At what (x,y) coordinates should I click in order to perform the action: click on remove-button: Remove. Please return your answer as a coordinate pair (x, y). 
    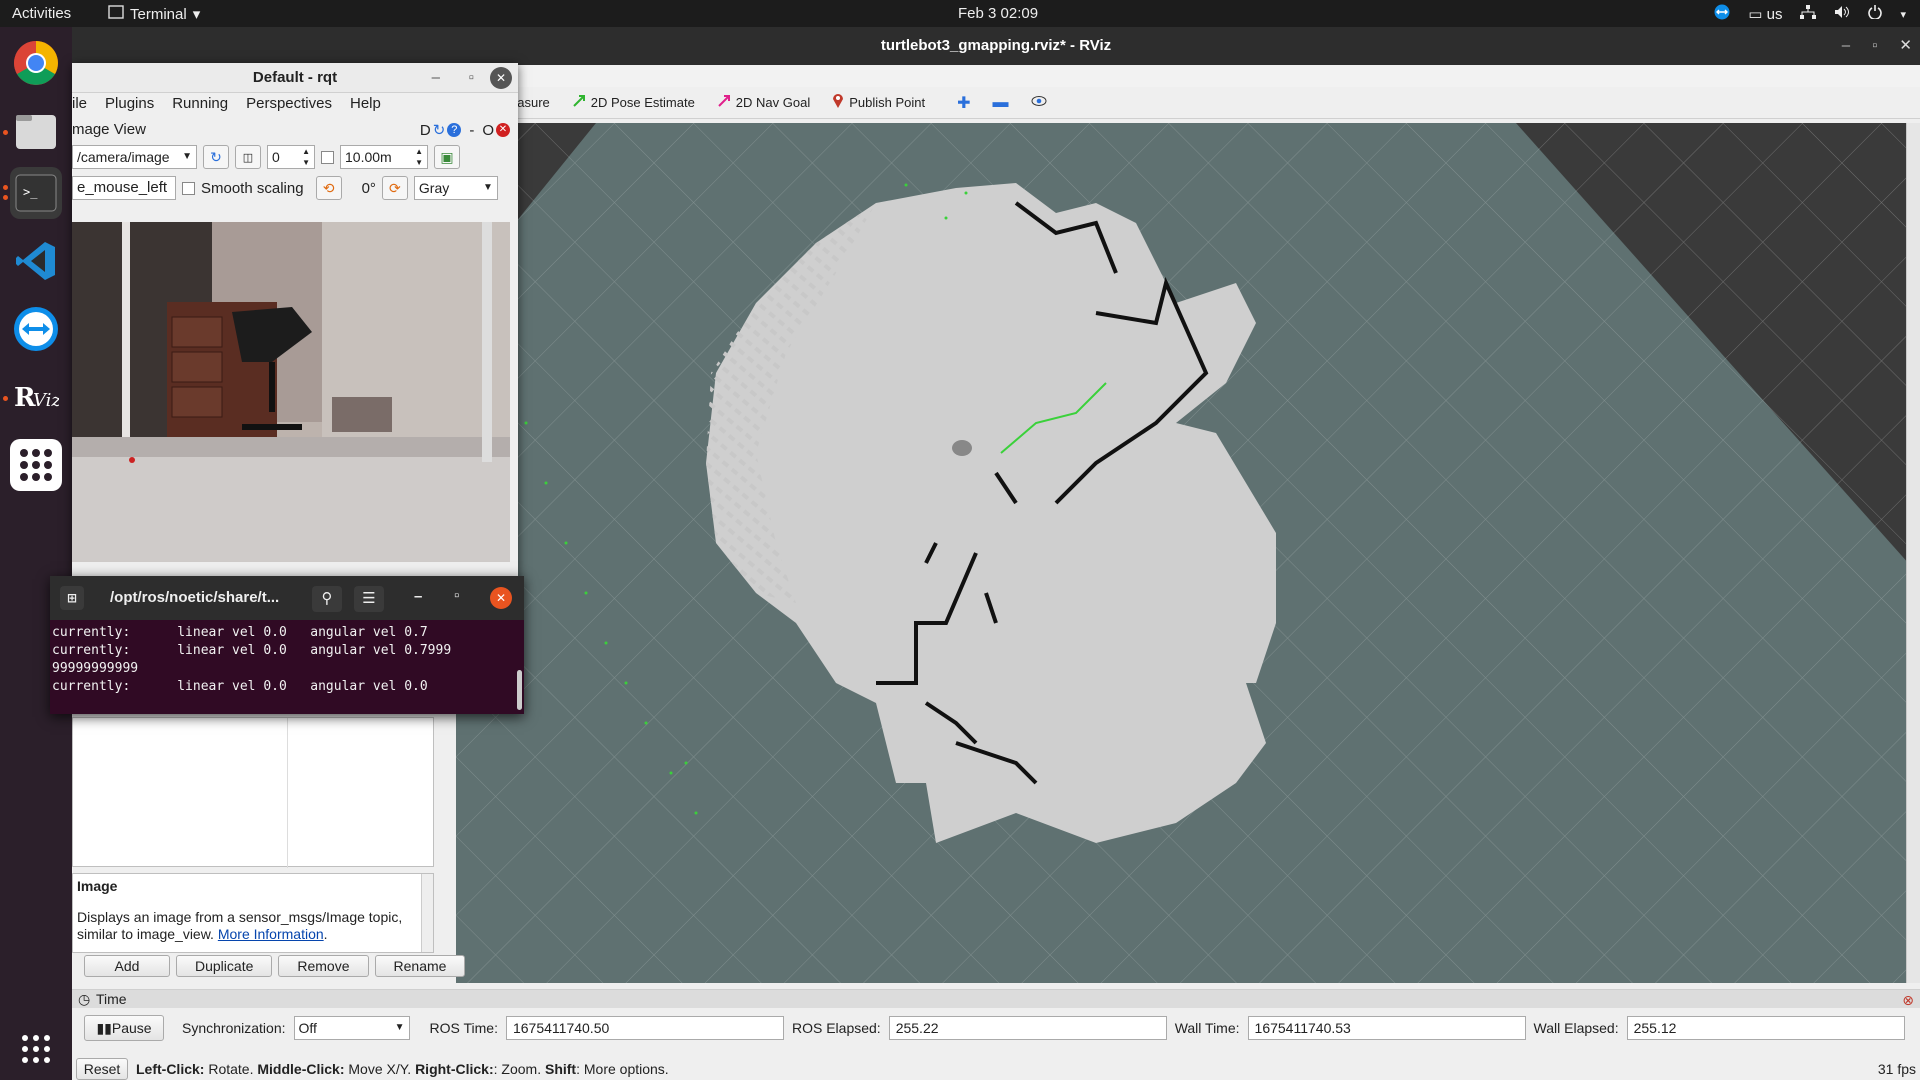
    Looking at the image, I should click on (323, 966).